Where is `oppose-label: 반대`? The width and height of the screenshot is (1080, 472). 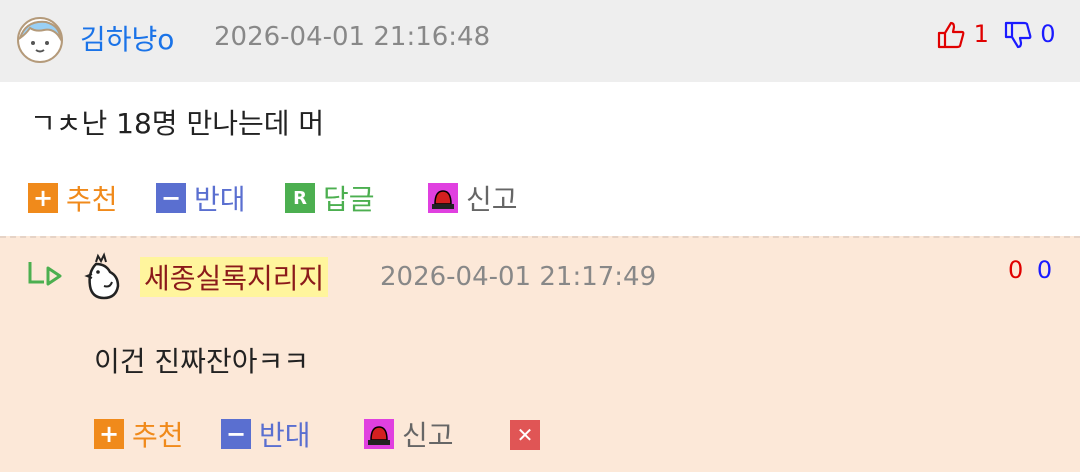 oppose-label: 반대 is located at coordinates (220, 199).